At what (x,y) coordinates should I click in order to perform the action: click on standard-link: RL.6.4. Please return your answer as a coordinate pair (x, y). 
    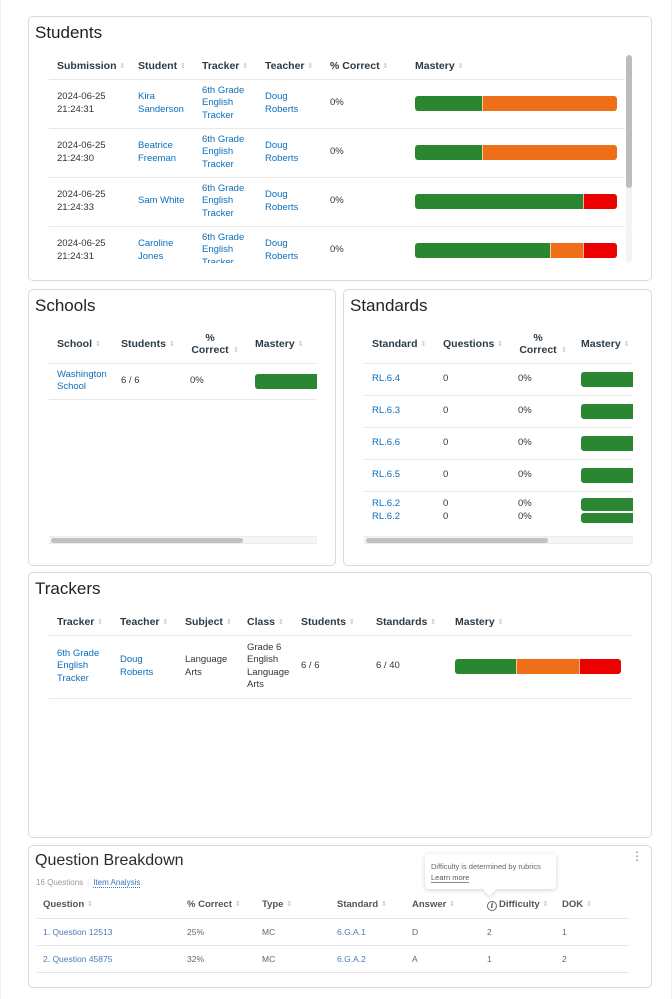
    Looking at the image, I should click on (399, 379).